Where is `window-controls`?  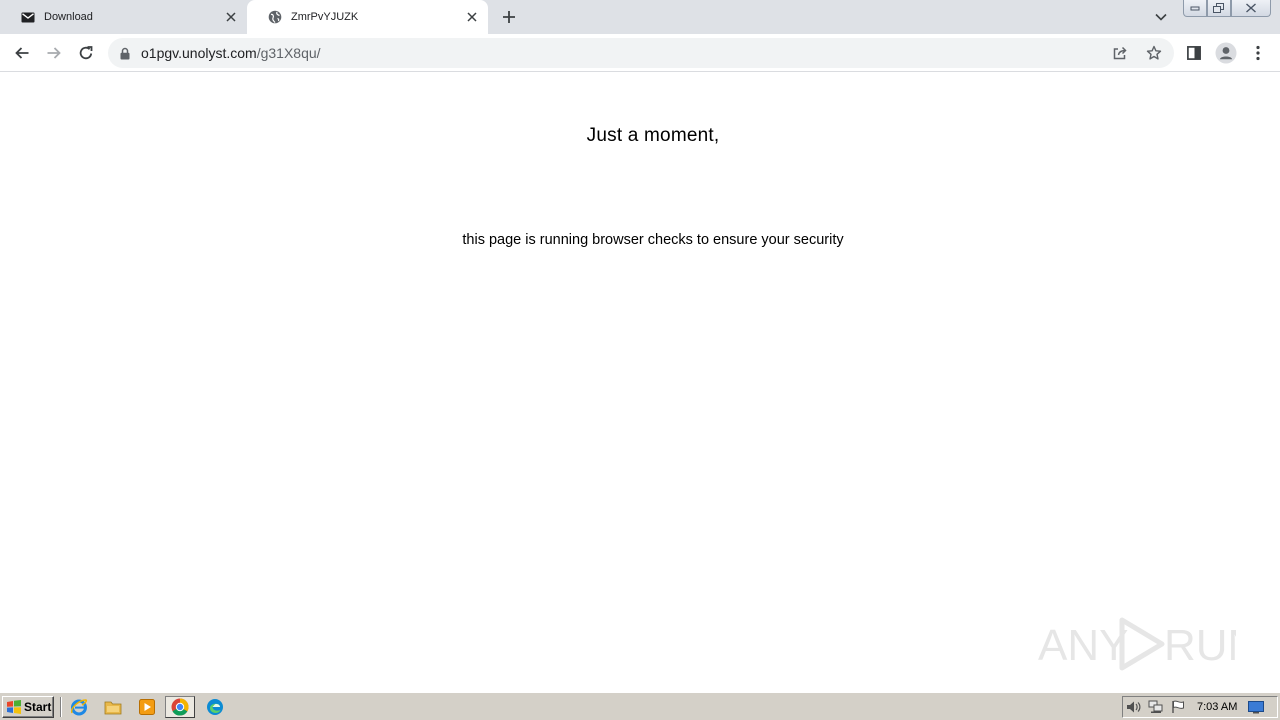 window-controls is located at coordinates (1227, 9).